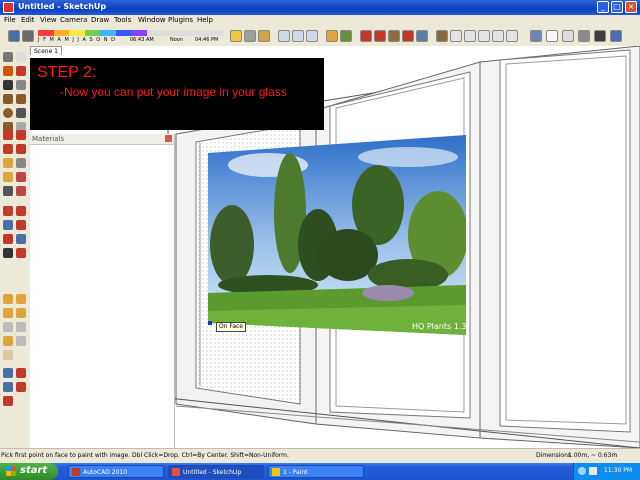  What do you see at coordinates (8, 149) in the screenshot?
I see `scale-icon` at bounding box center [8, 149].